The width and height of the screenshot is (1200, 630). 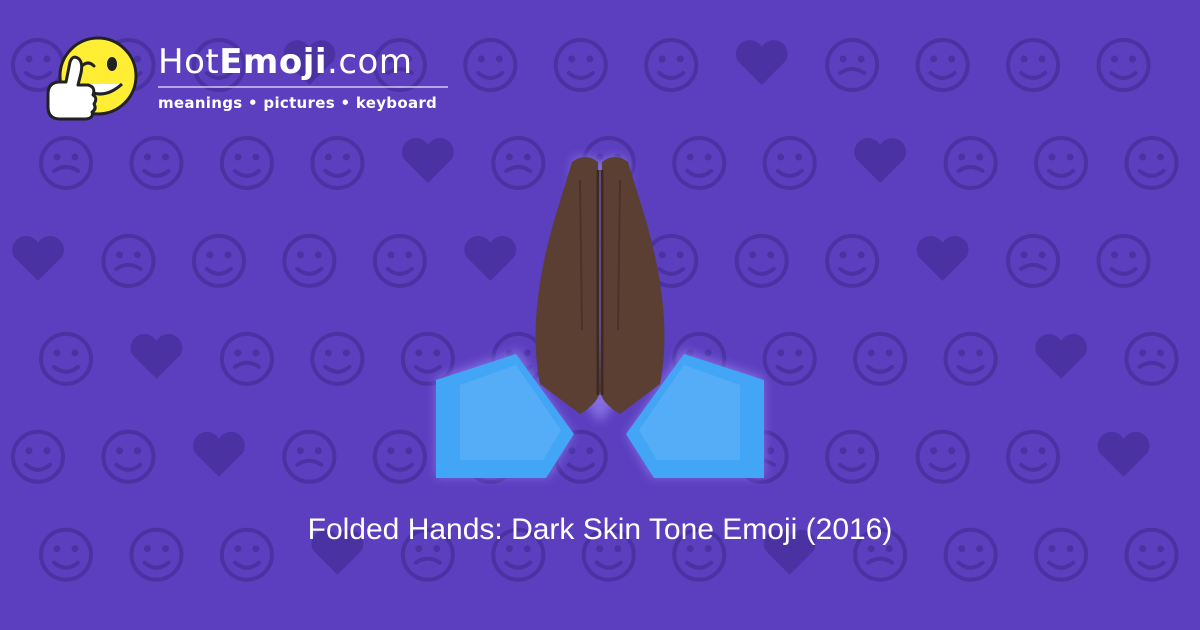 I want to click on site-name: HotEmoji.com, so click(x=303, y=62).